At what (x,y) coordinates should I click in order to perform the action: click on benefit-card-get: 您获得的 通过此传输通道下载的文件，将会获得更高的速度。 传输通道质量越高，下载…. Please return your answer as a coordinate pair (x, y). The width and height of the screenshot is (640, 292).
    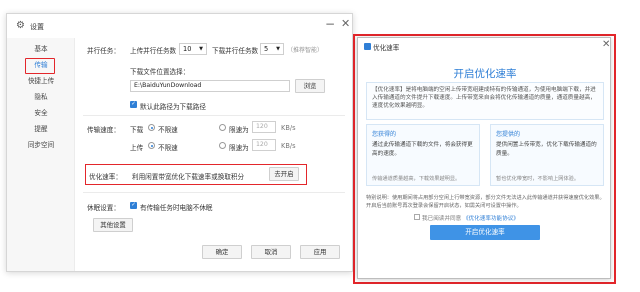
    Looking at the image, I should click on (423, 155).